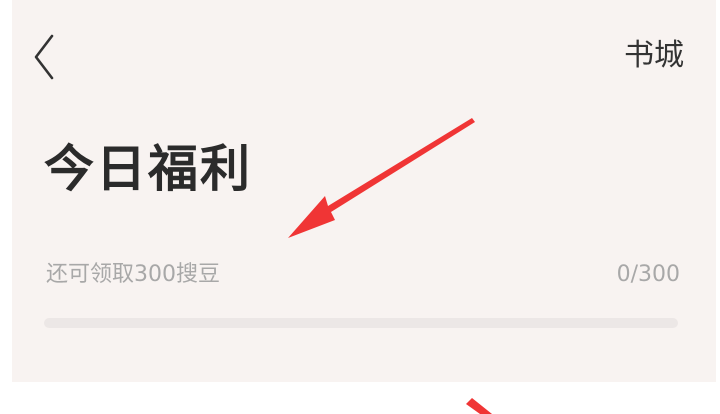 This screenshot has height=414, width=720. I want to click on page-title: 今日福利, so click(148, 169).